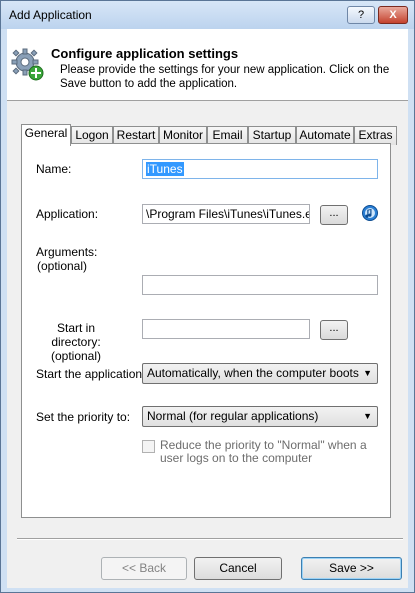 The height and width of the screenshot is (593, 415). What do you see at coordinates (54, 169) in the screenshot?
I see `name-label: Name:` at bounding box center [54, 169].